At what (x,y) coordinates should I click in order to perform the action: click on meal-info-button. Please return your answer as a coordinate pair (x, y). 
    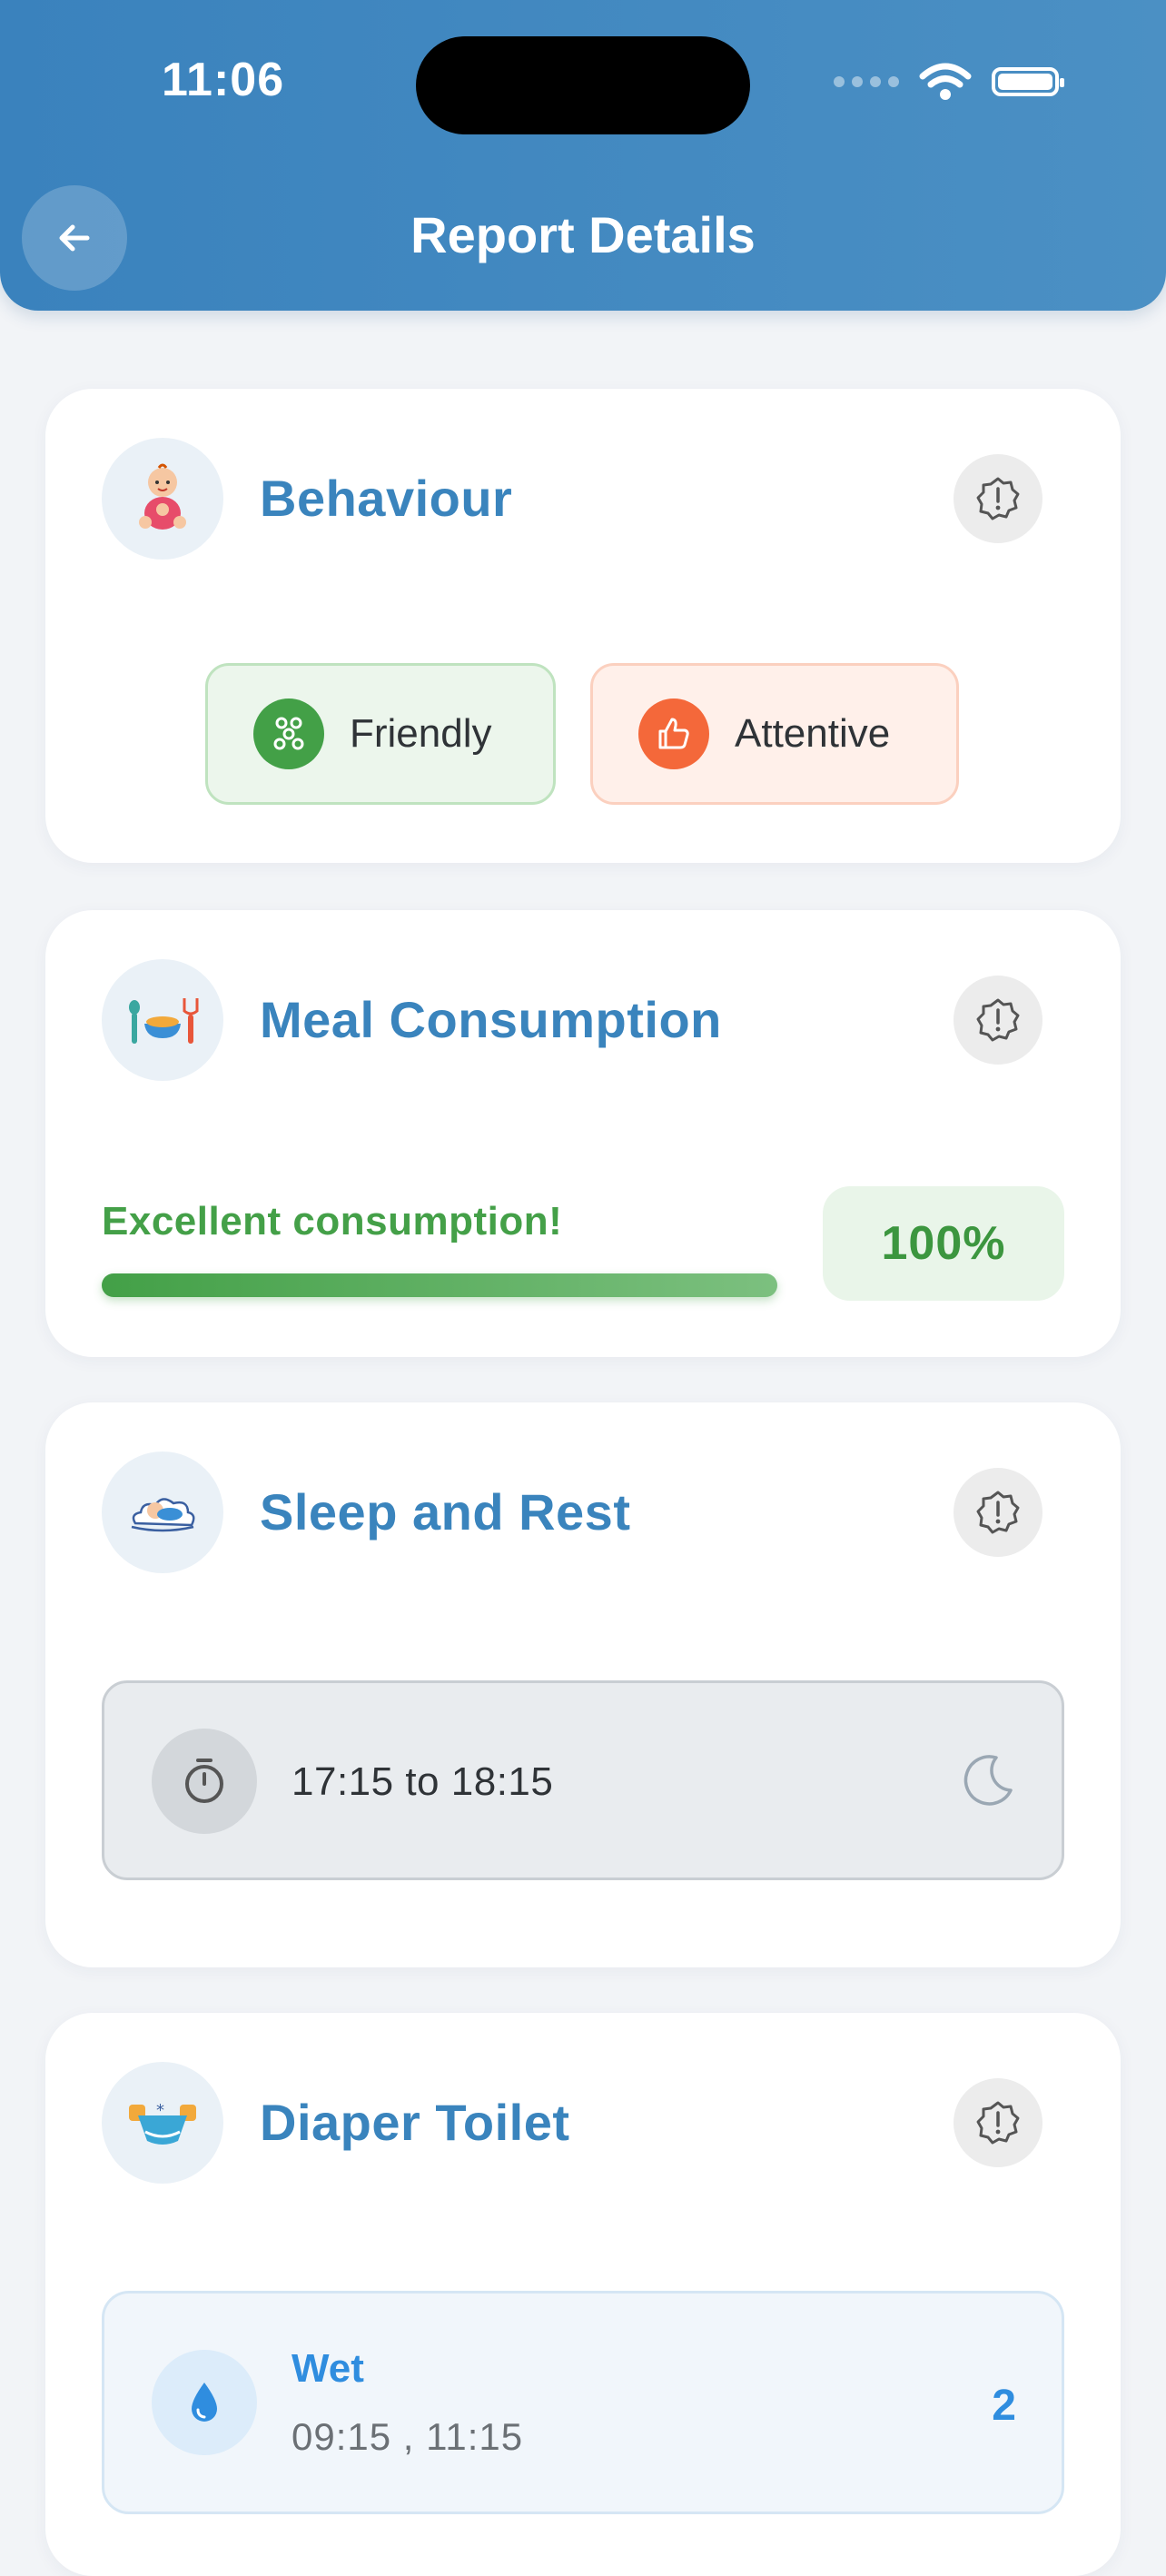
    Looking at the image, I should click on (998, 1020).